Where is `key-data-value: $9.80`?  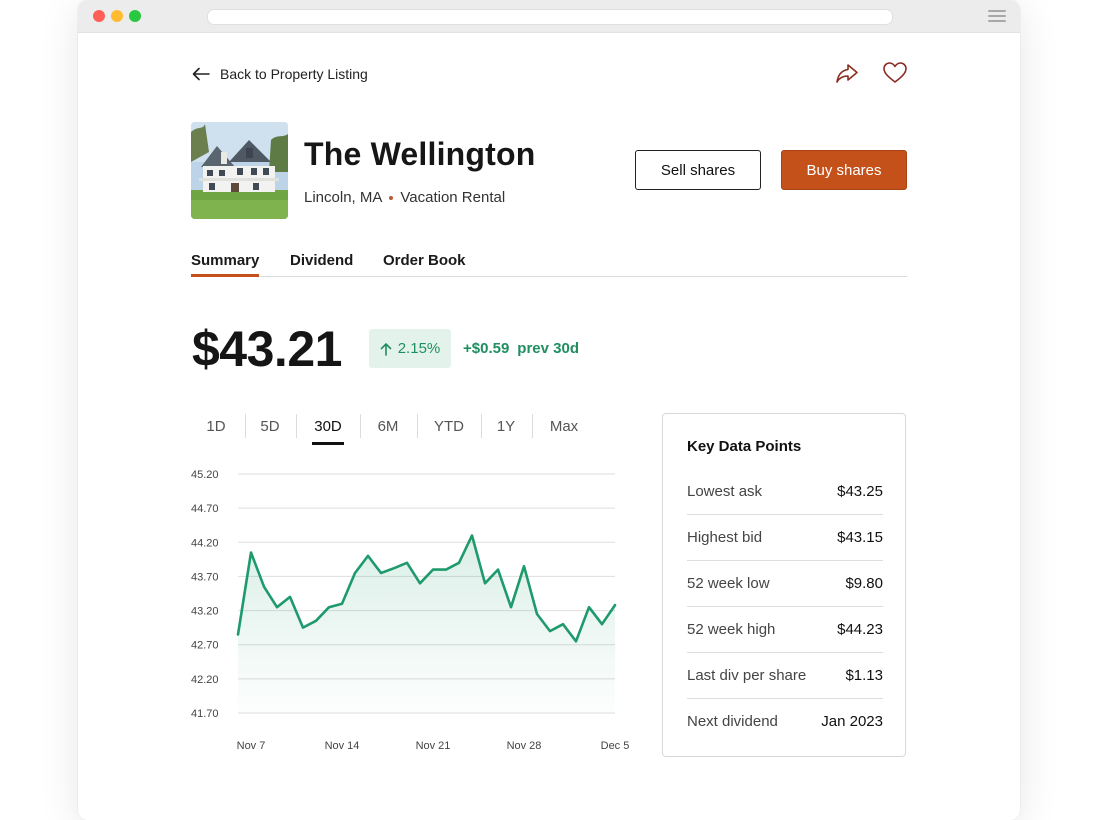
key-data-value: $9.80 is located at coordinates (864, 583).